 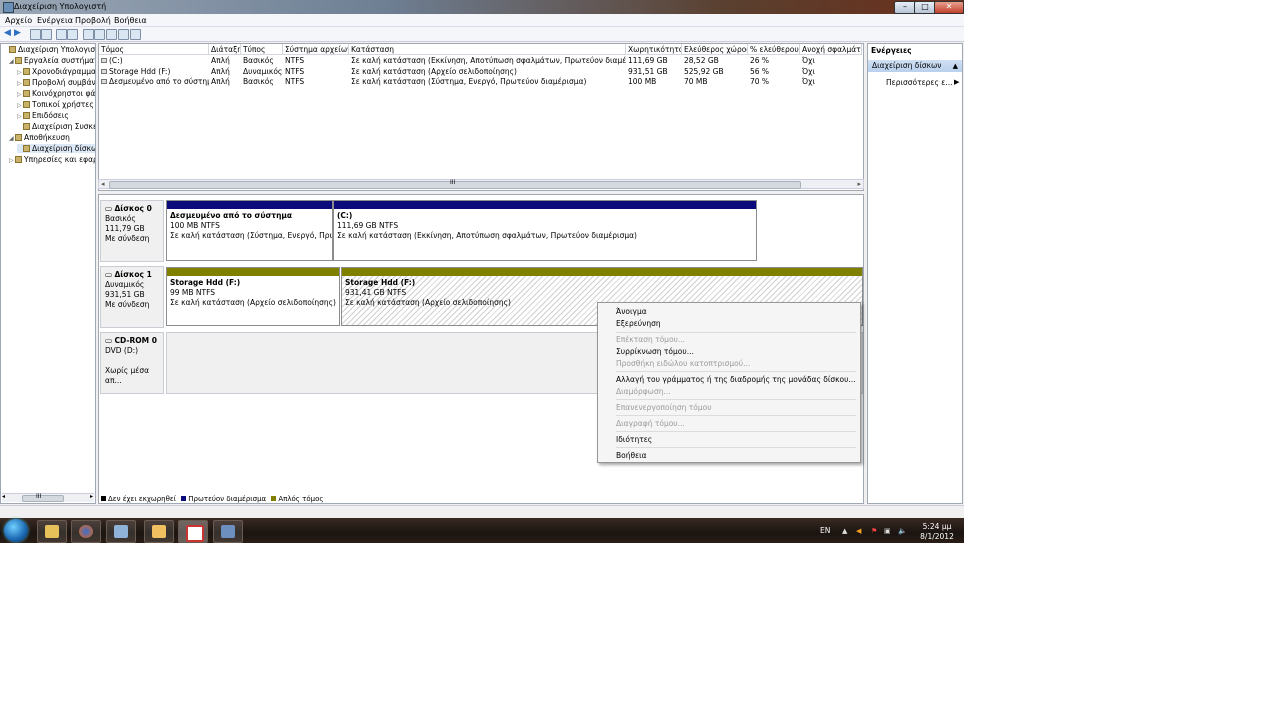 I want to click on disk-0-label: ▭ Δίσκος 0 Βασικός 111,79 GB Με σύνδεση, so click(x=132, y=231).